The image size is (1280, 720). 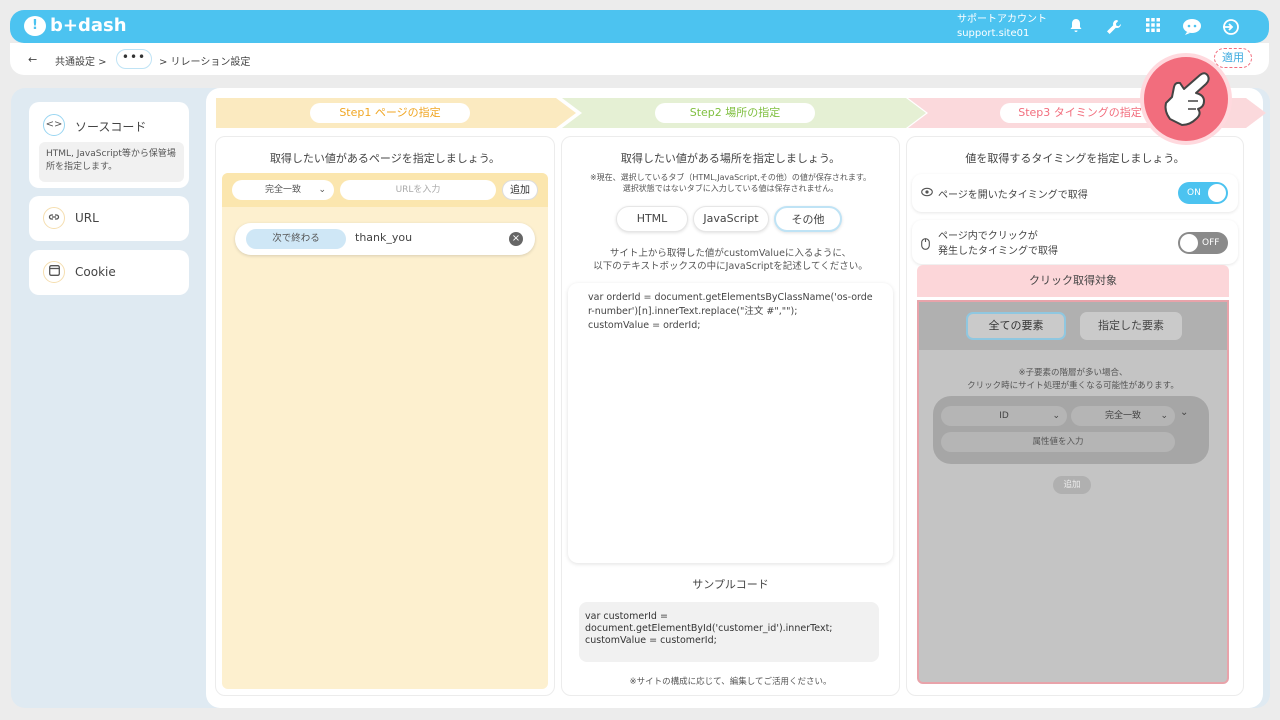 What do you see at coordinates (651, 640) in the screenshot?
I see `sample-code-line: customValue = customerId;` at bounding box center [651, 640].